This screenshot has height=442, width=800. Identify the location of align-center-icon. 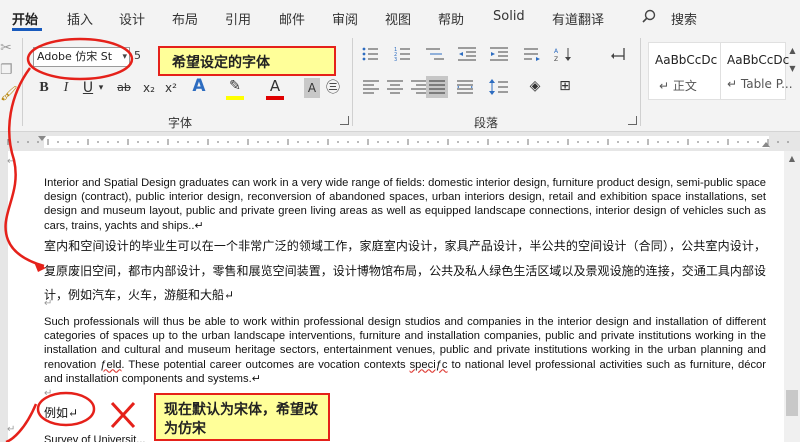
(396, 87).